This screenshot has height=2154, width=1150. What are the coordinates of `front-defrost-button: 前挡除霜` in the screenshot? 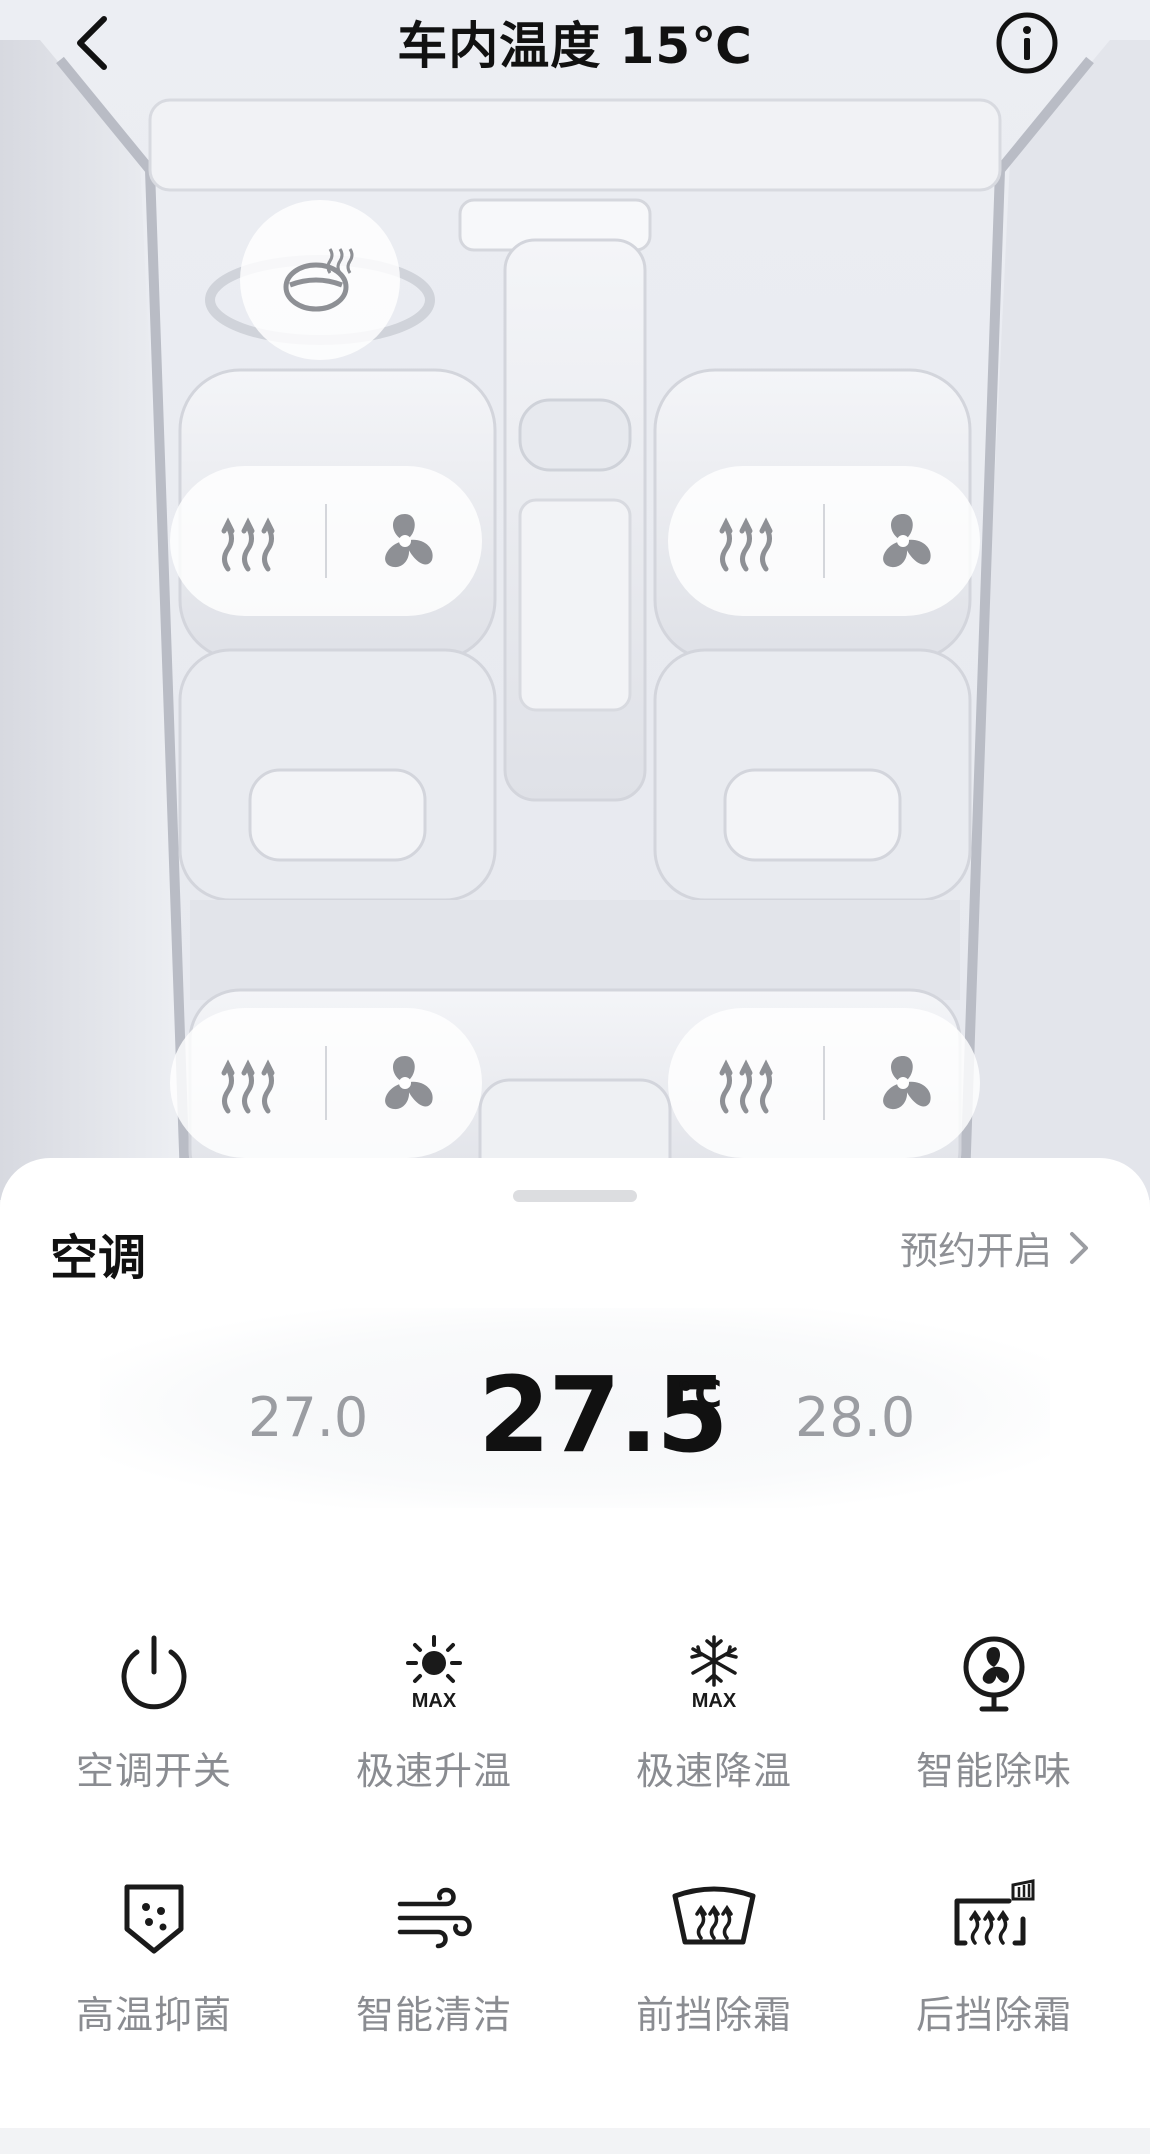 It's located at (714, 1972).